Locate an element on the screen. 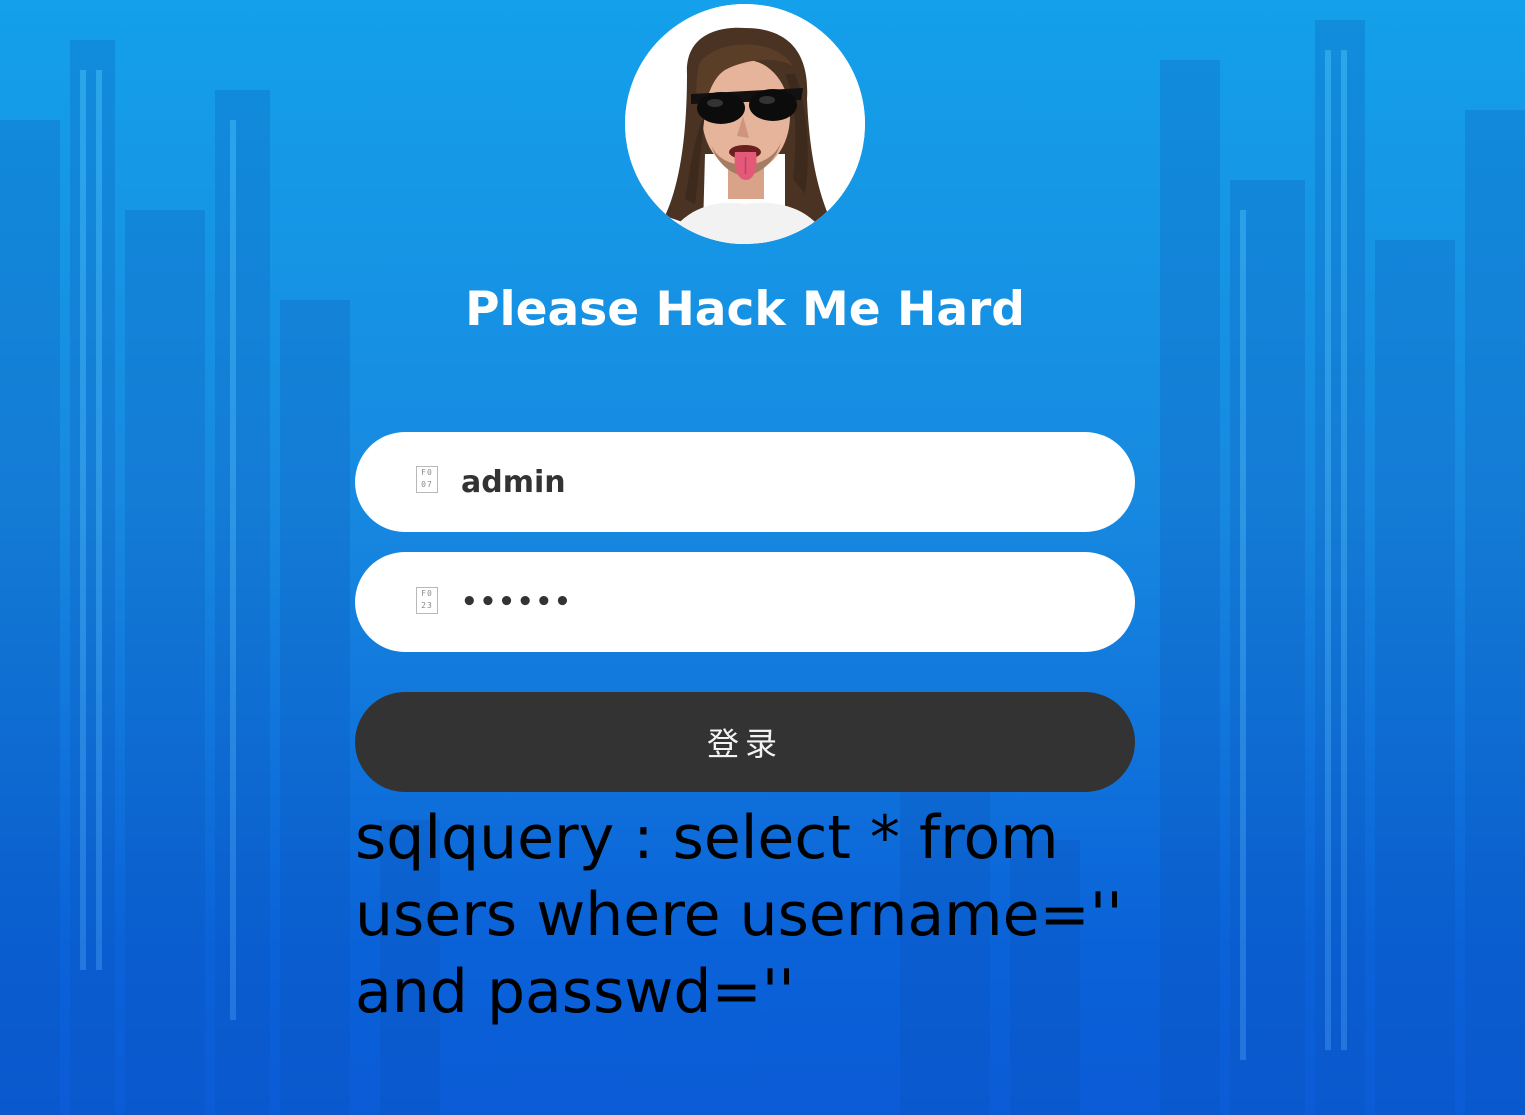 Image resolution: width=1525 pixels, height=1115 pixels. lock-icon: F0 23 is located at coordinates (427, 600).